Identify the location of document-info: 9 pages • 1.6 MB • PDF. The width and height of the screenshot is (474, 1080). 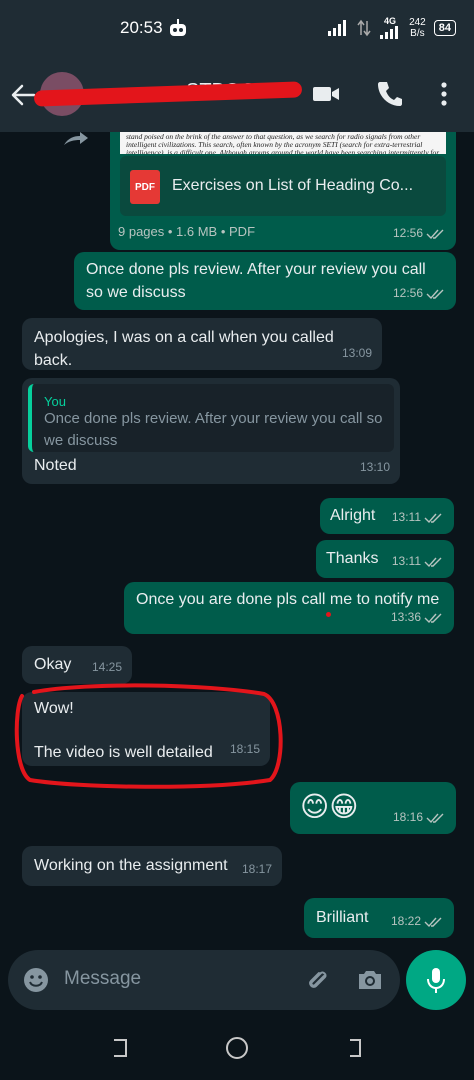
(187, 231).